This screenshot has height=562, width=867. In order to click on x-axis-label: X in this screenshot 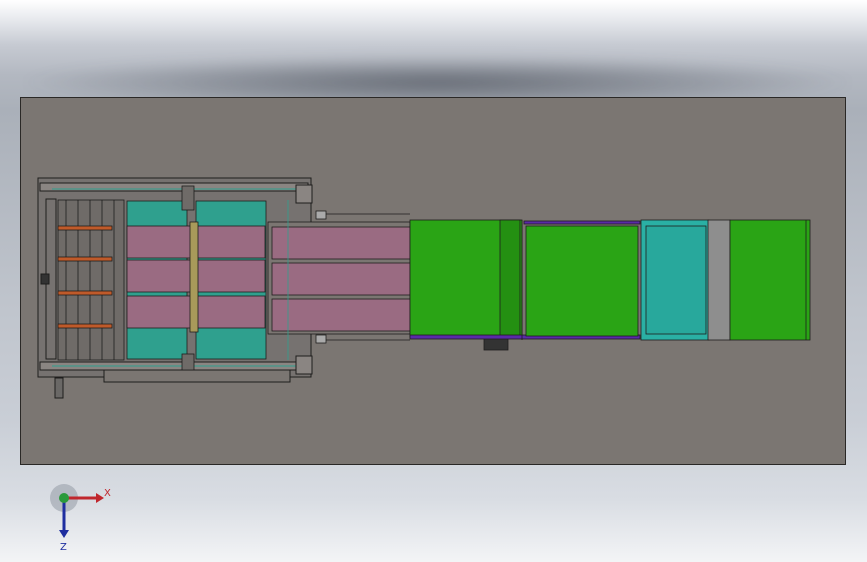, I will do `click(107, 493)`.